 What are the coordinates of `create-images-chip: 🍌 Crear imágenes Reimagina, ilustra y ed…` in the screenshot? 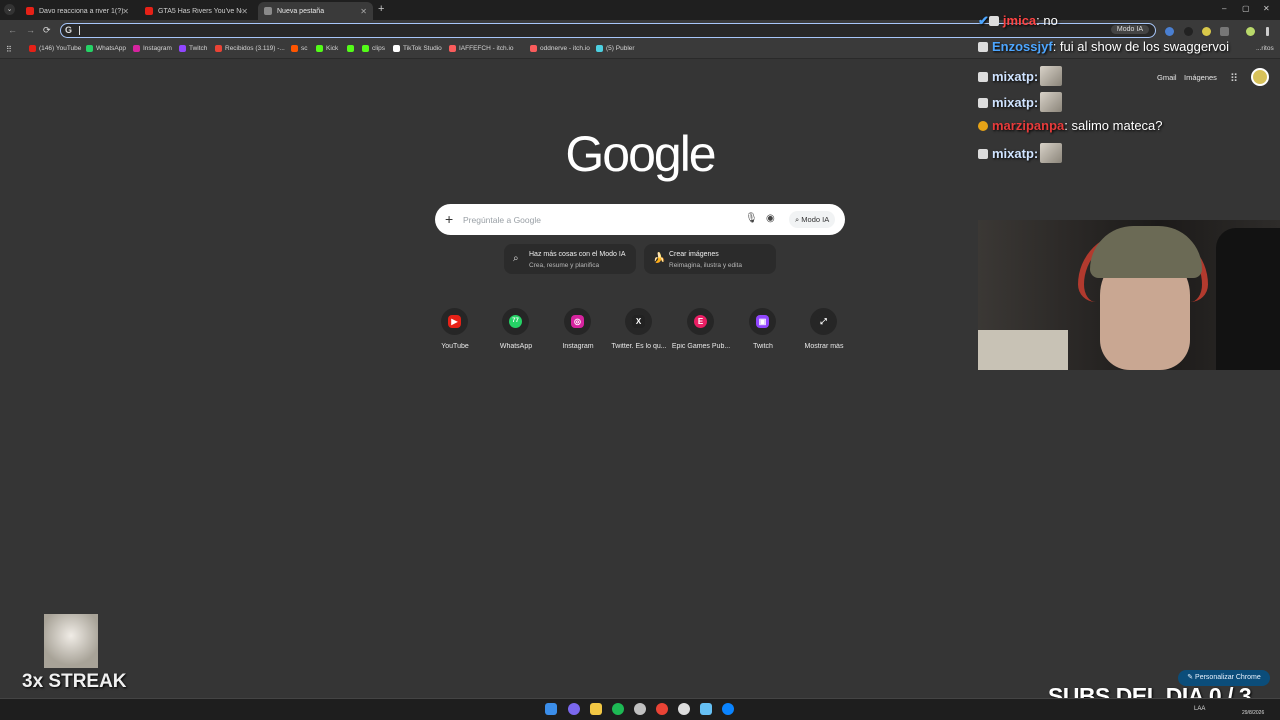 It's located at (710, 259).